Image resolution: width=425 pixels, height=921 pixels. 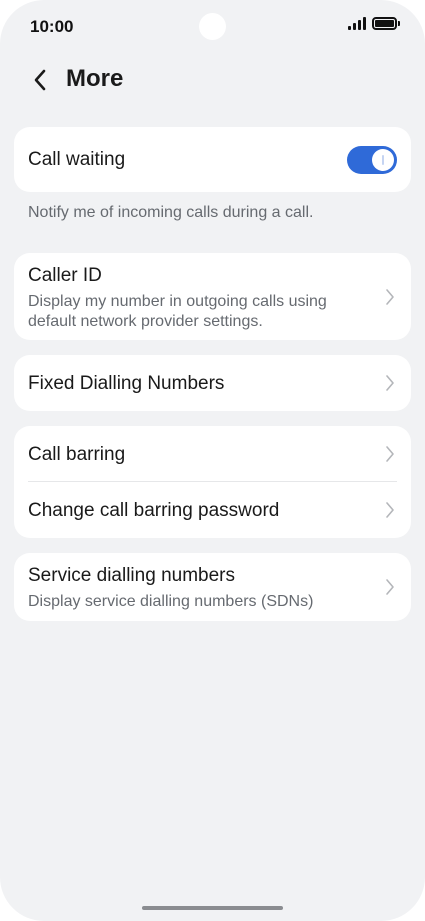 I want to click on back-button, so click(x=40, y=80).